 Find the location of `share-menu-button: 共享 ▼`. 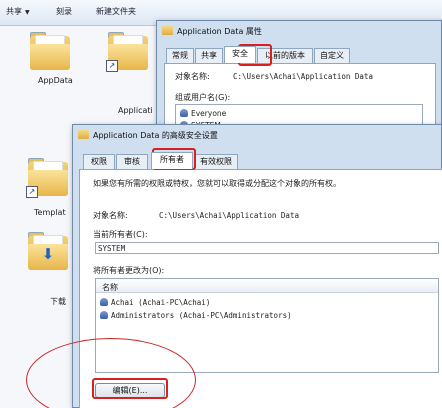

share-menu-button: 共享 ▼ is located at coordinates (18, 11).